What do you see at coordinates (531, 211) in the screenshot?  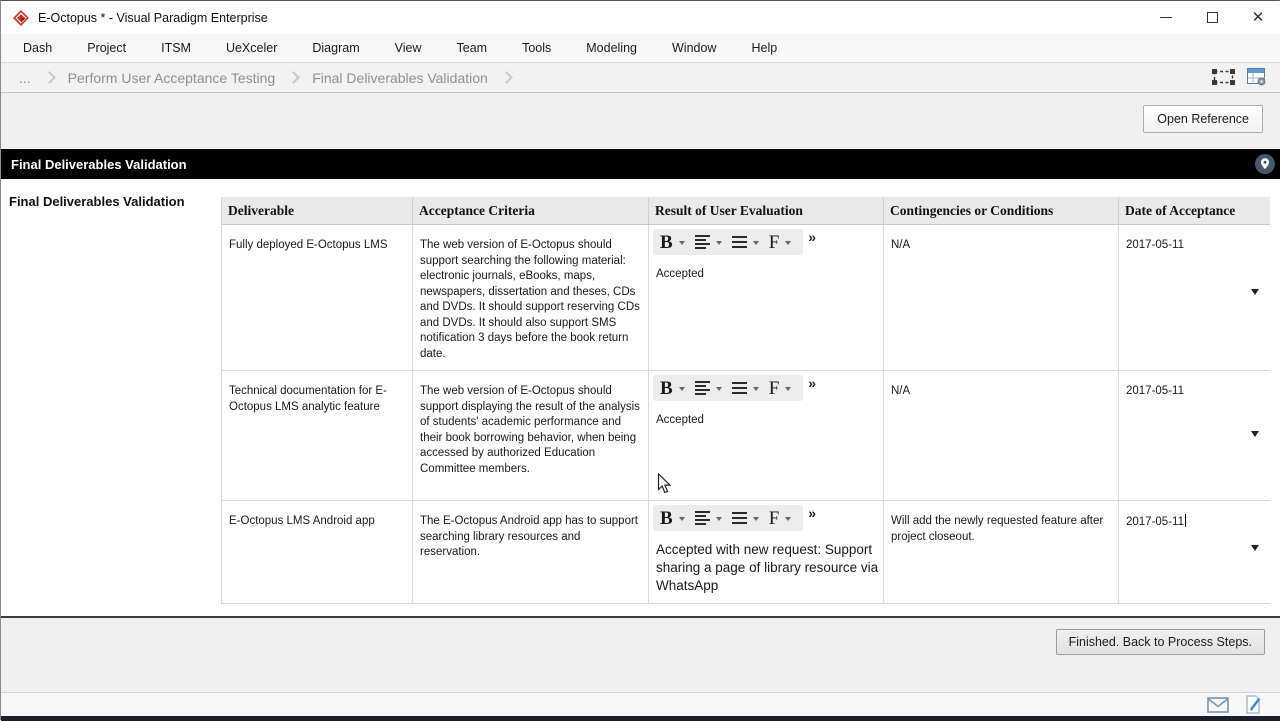 I see `column-header-acceptance-criteria: Acceptance Criteria` at bounding box center [531, 211].